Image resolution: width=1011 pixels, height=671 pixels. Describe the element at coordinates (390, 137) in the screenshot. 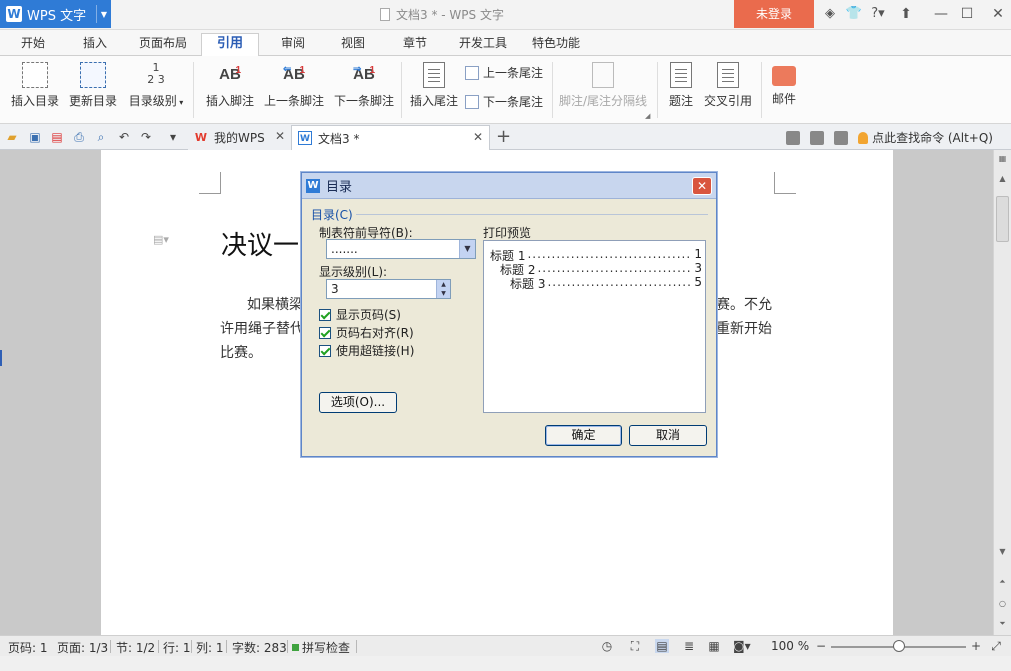

I see `tab-document: W 文档3 * ✕` at that location.